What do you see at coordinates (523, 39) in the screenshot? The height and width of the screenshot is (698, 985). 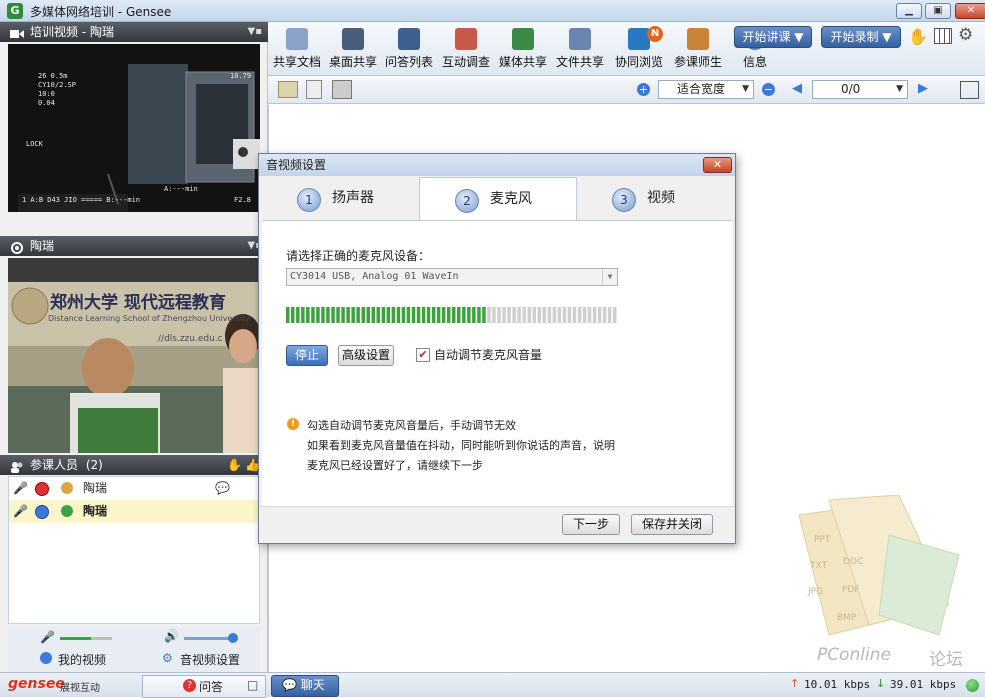 I see `media-icon` at bounding box center [523, 39].